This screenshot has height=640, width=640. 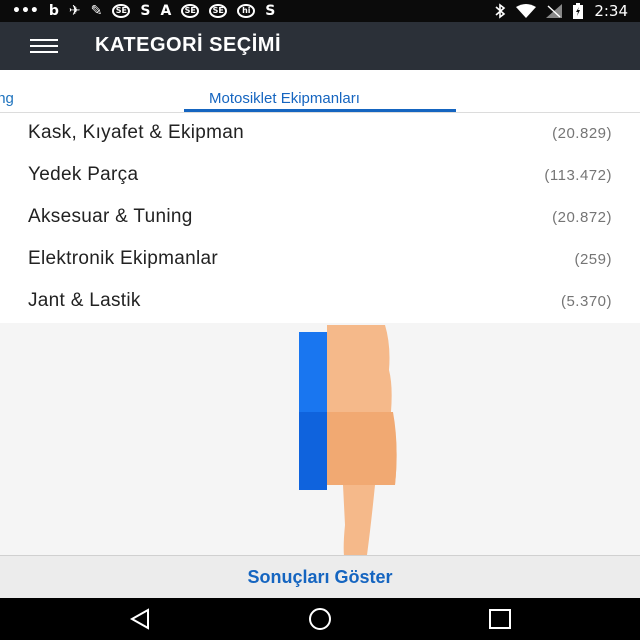 What do you see at coordinates (190, 11) in the screenshot?
I see `sahibinden-icon-2: SE` at bounding box center [190, 11].